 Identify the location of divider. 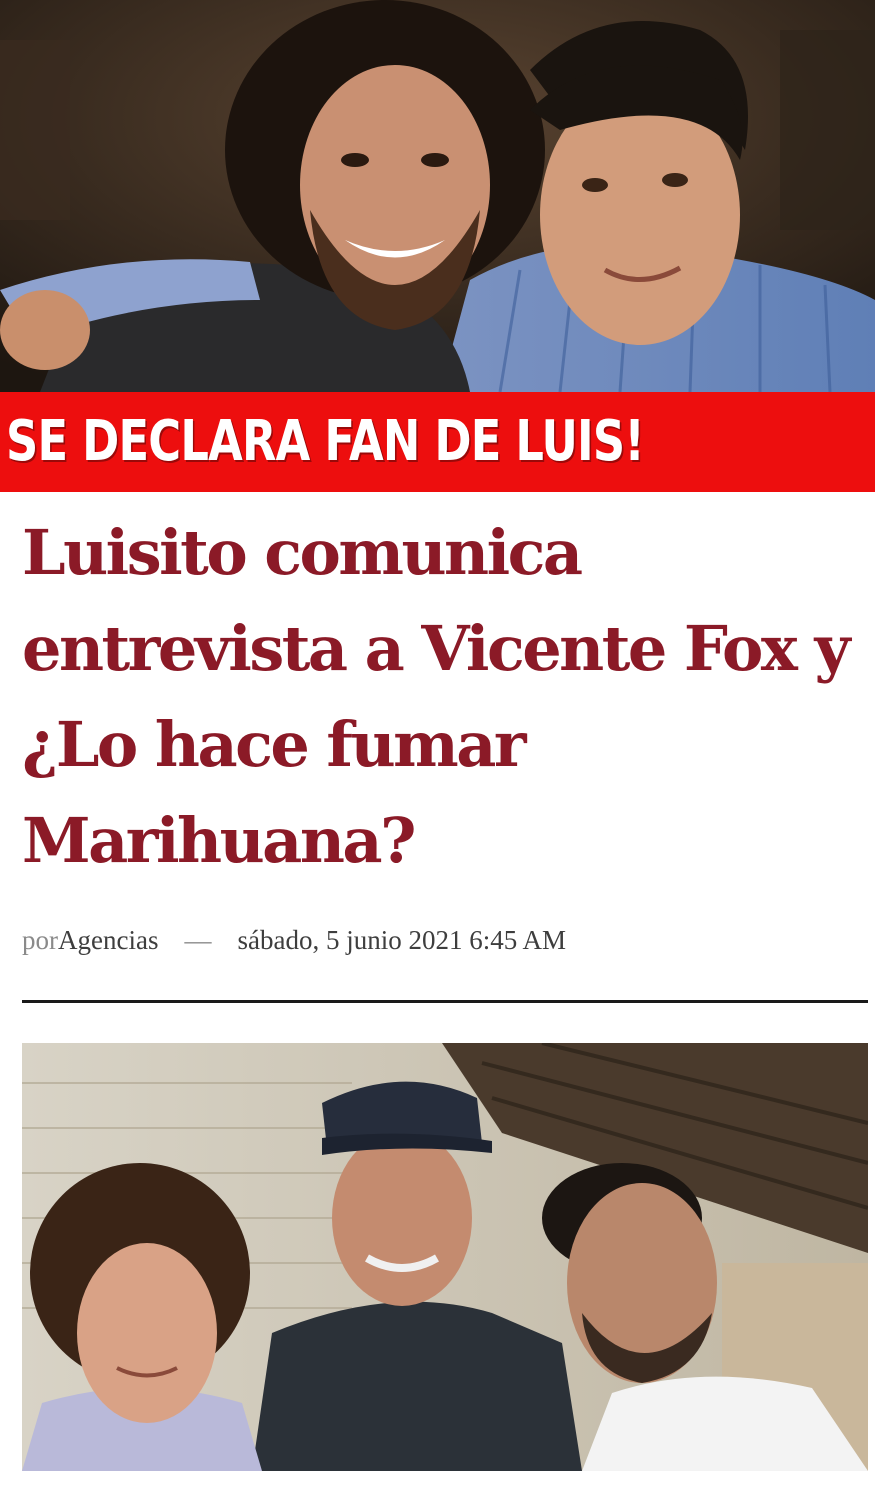
(445, 1001).